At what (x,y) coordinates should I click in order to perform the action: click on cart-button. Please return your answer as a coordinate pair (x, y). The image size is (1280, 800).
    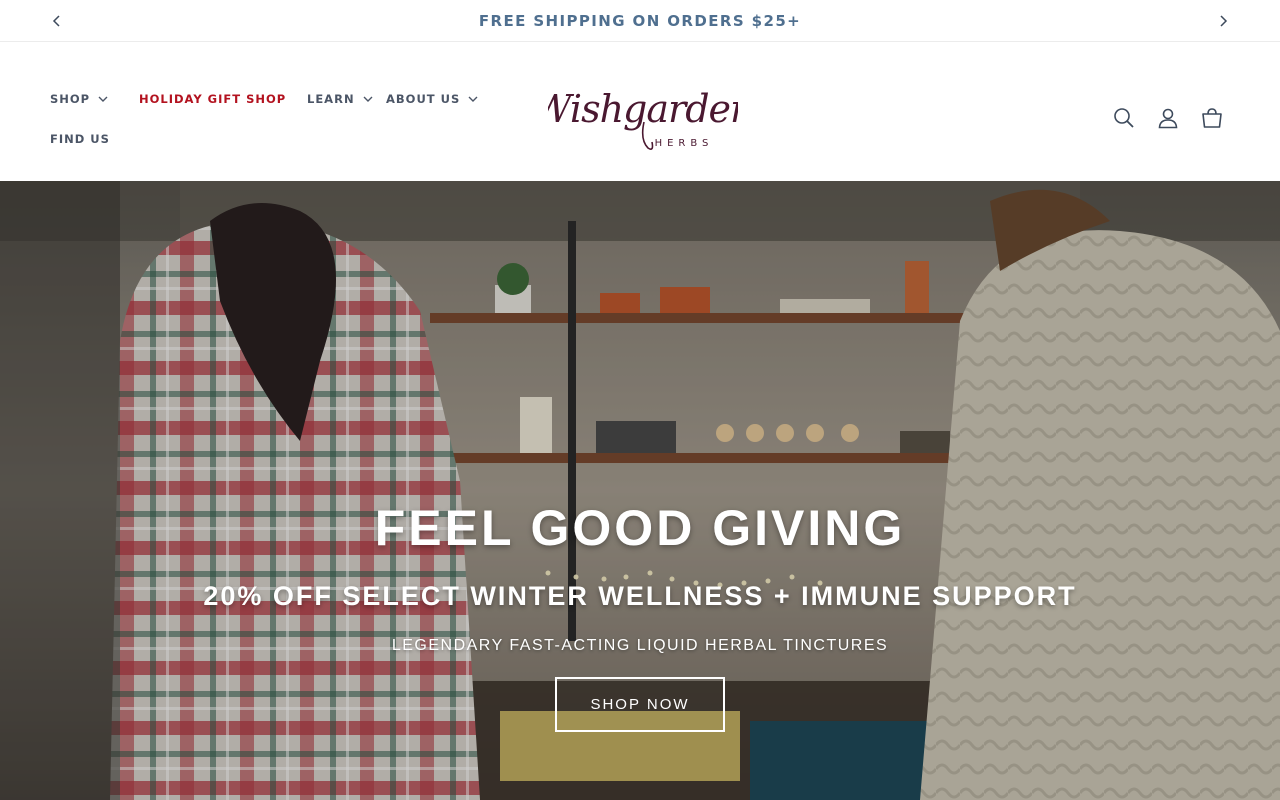
    Looking at the image, I should click on (1212, 118).